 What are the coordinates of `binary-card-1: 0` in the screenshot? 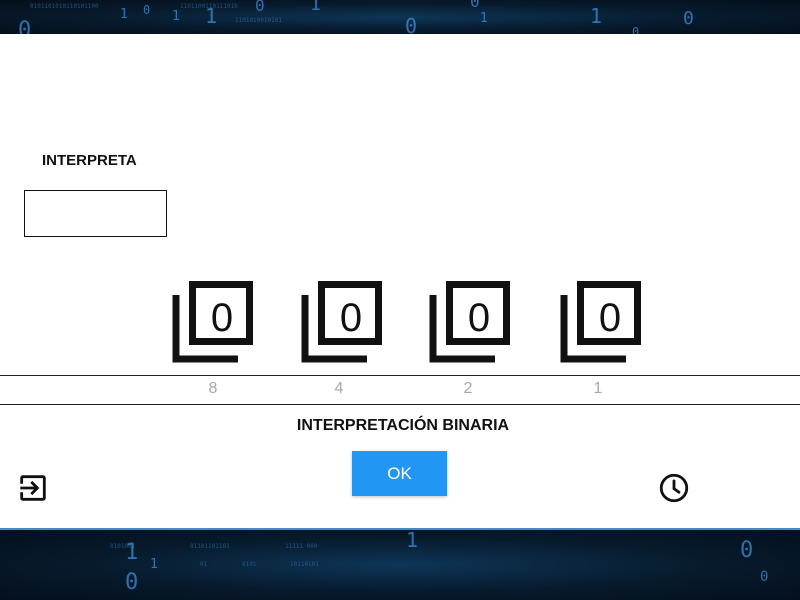 It's located at (602, 323).